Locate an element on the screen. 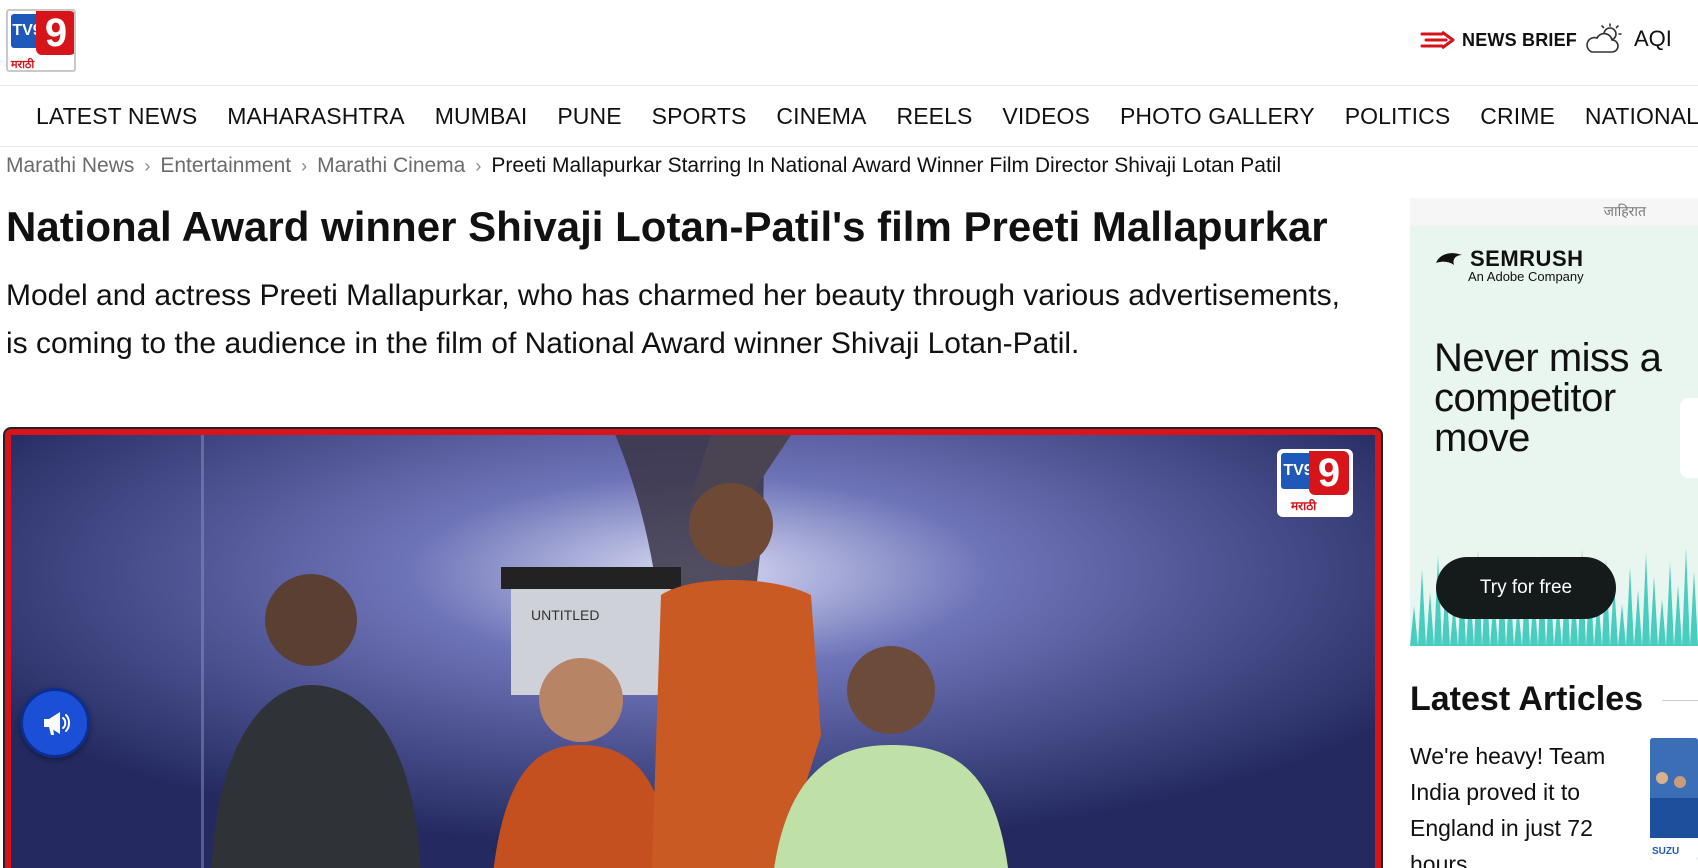 The width and height of the screenshot is (1698, 868). breadcrumb-marathi-news: Marathi News is located at coordinates (70, 166).